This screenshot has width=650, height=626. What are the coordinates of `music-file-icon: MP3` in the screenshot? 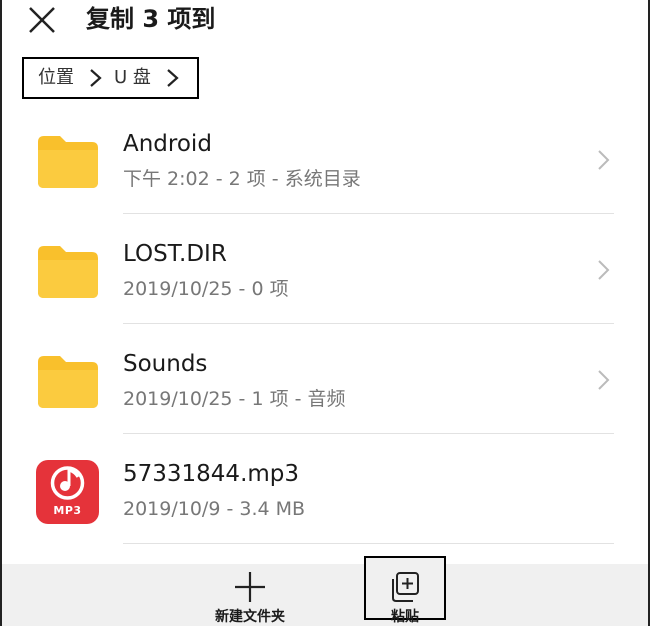 It's located at (67, 492).